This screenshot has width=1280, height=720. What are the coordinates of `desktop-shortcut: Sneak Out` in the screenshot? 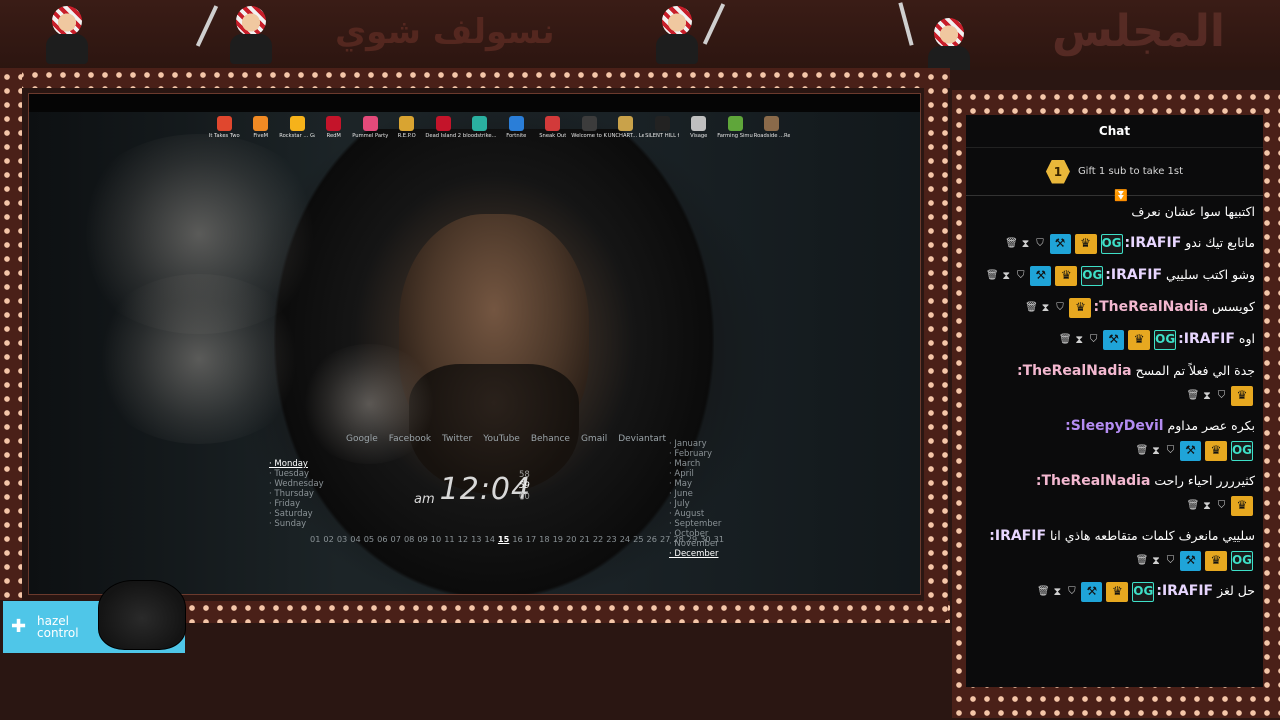 It's located at (553, 127).